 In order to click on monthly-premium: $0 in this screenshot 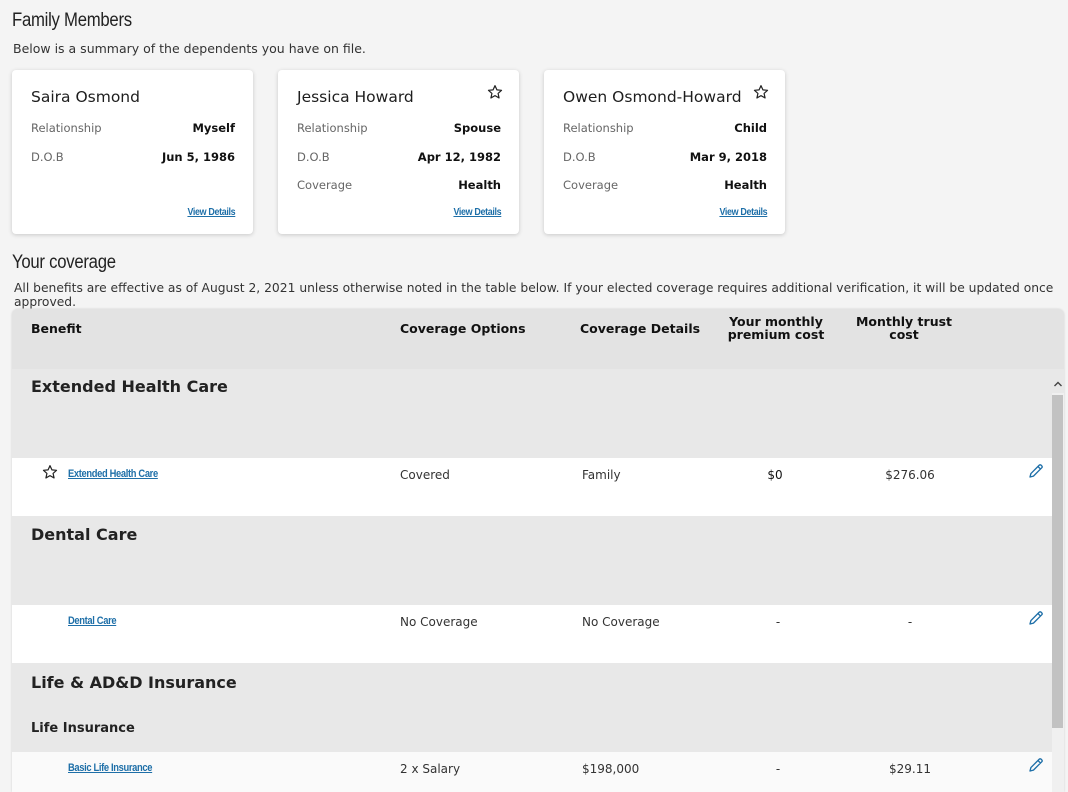, I will do `click(775, 475)`.